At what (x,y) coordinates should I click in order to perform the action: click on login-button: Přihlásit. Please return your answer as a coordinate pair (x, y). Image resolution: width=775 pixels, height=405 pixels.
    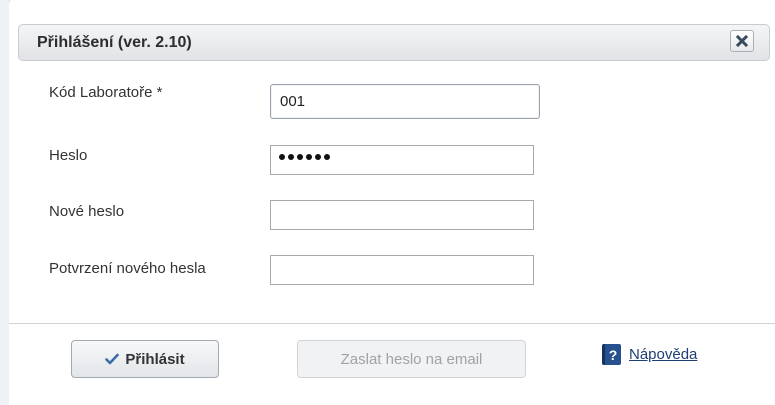
    Looking at the image, I should click on (145, 359).